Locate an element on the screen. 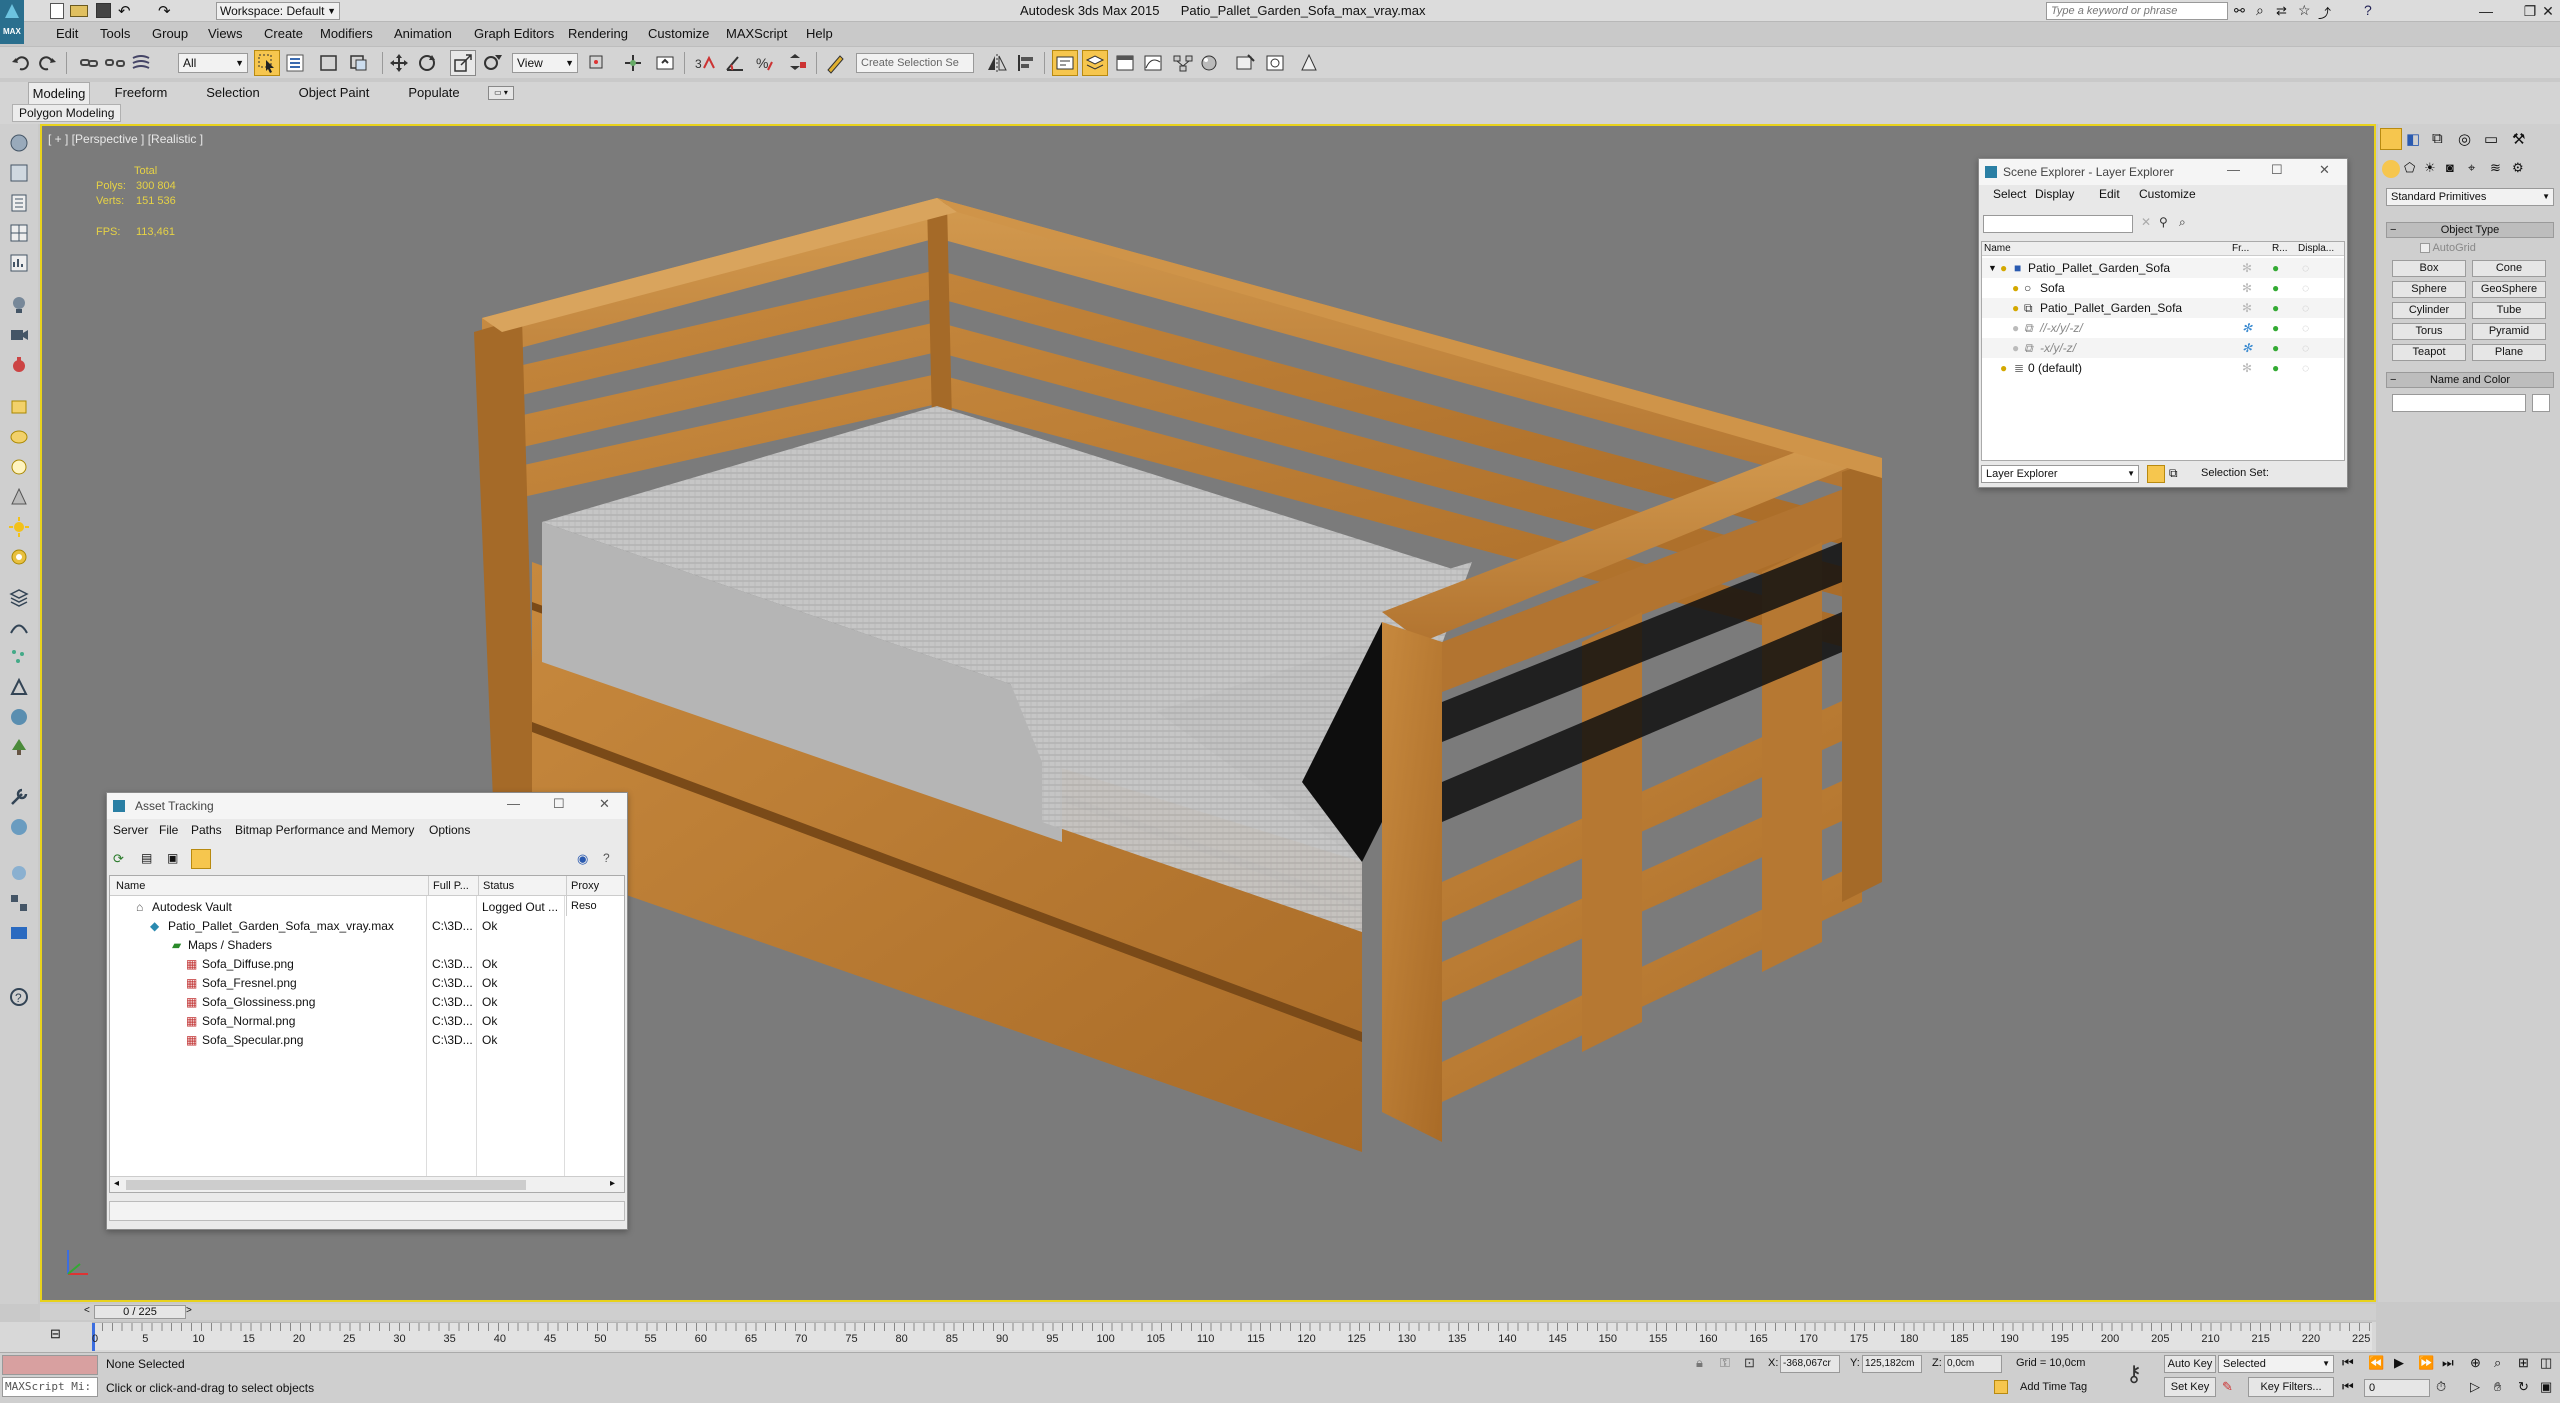  undo-icon: ↶ is located at coordinates (124, 11).